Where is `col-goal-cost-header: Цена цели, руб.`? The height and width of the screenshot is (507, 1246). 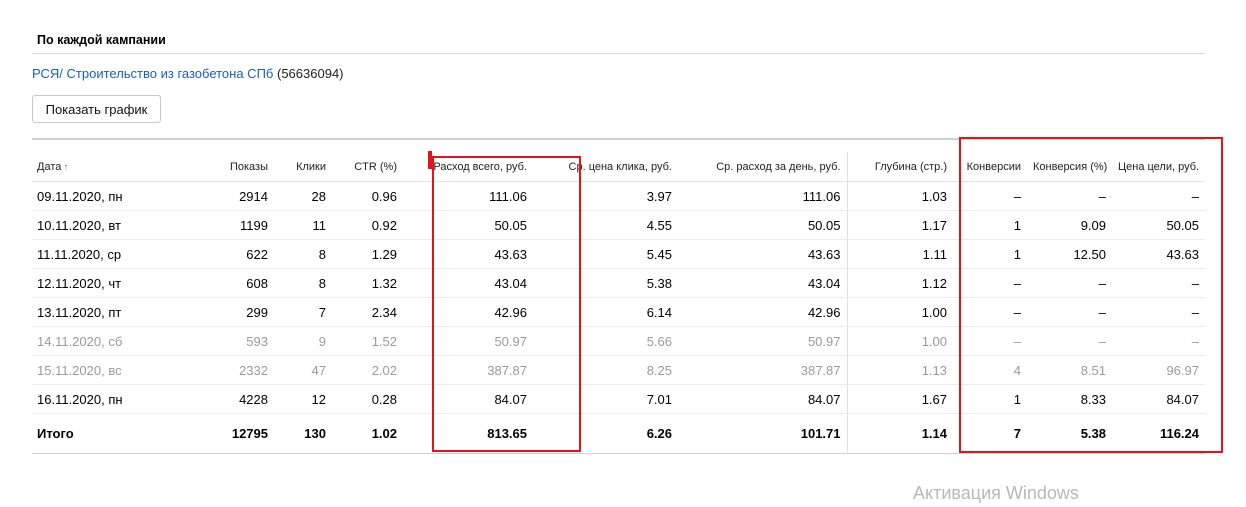
col-goal-cost-header: Цена цели, руб. is located at coordinates (1158, 167).